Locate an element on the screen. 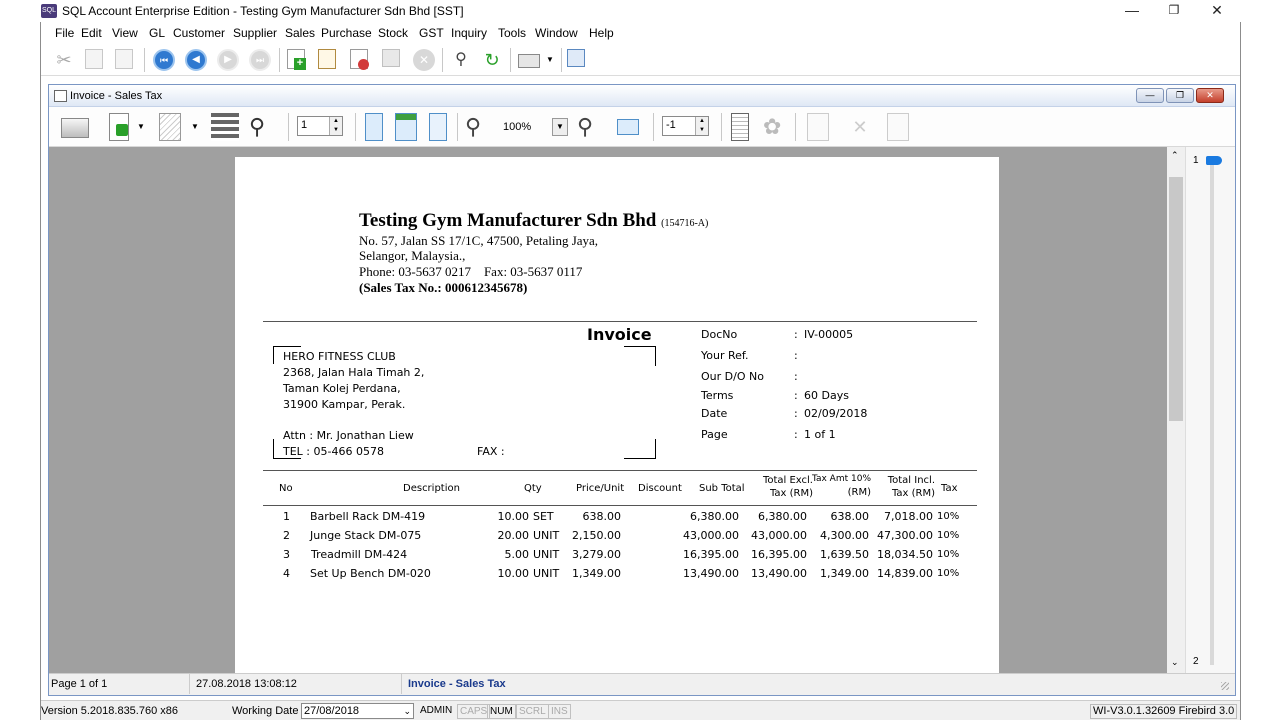 The height and width of the screenshot is (720, 1280). status-page: Page 1 of 1 is located at coordinates (79, 684).